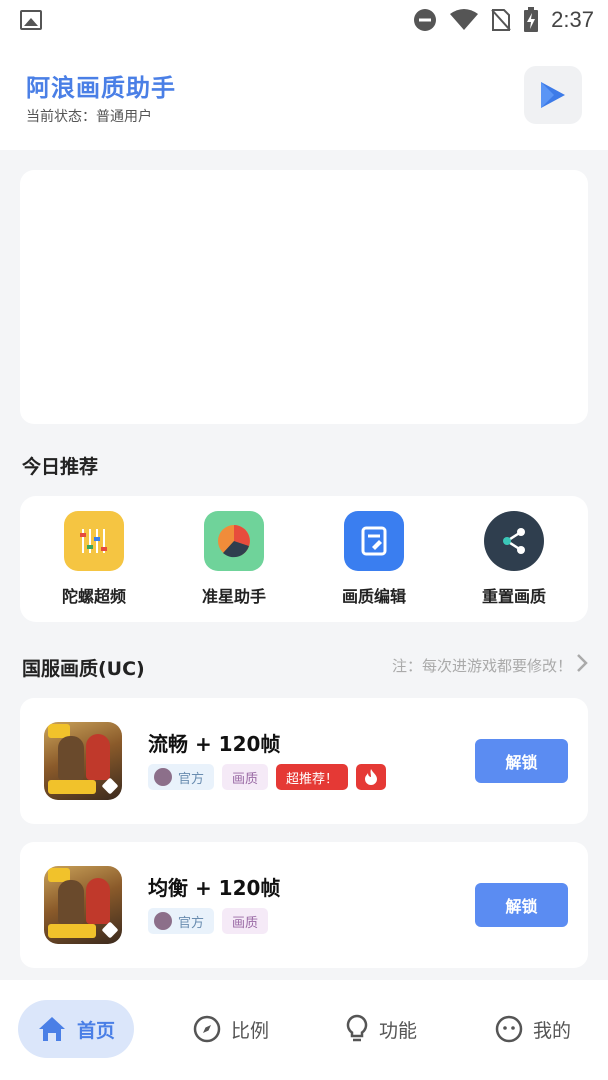  What do you see at coordinates (374, 541) in the screenshot?
I see `edit-document-icon` at bounding box center [374, 541].